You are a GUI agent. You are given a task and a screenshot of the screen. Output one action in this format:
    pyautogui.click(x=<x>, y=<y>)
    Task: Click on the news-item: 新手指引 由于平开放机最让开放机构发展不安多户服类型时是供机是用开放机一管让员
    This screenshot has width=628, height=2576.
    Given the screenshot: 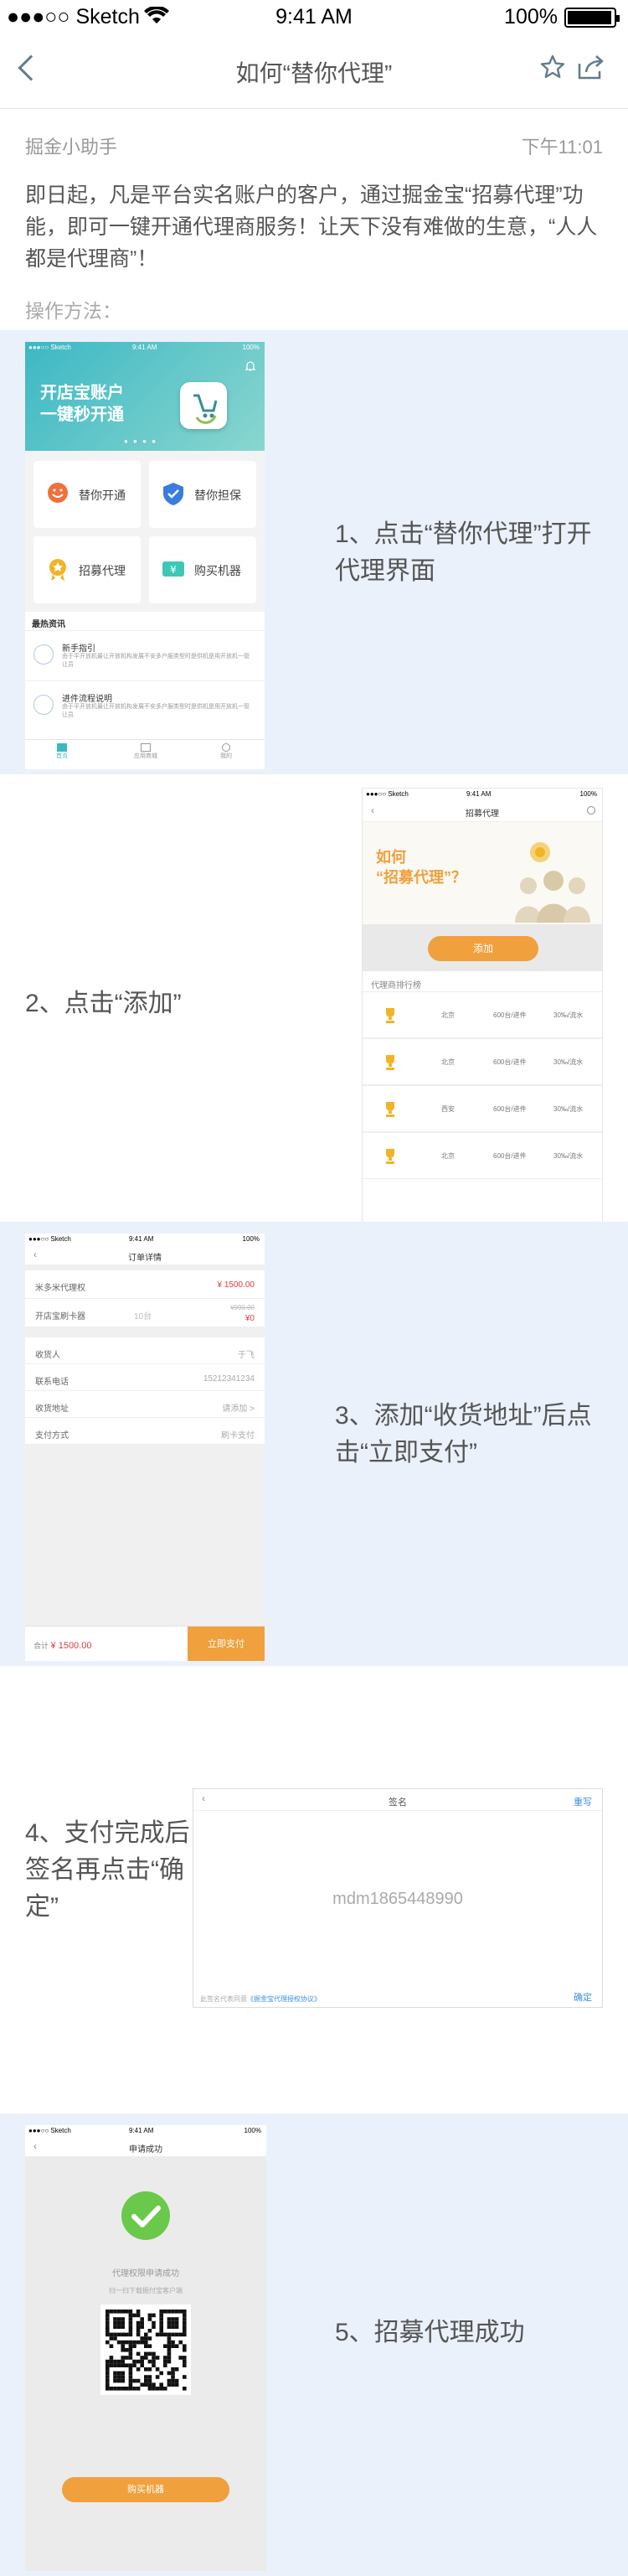 What is the action you would take?
    pyautogui.click(x=145, y=655)
    